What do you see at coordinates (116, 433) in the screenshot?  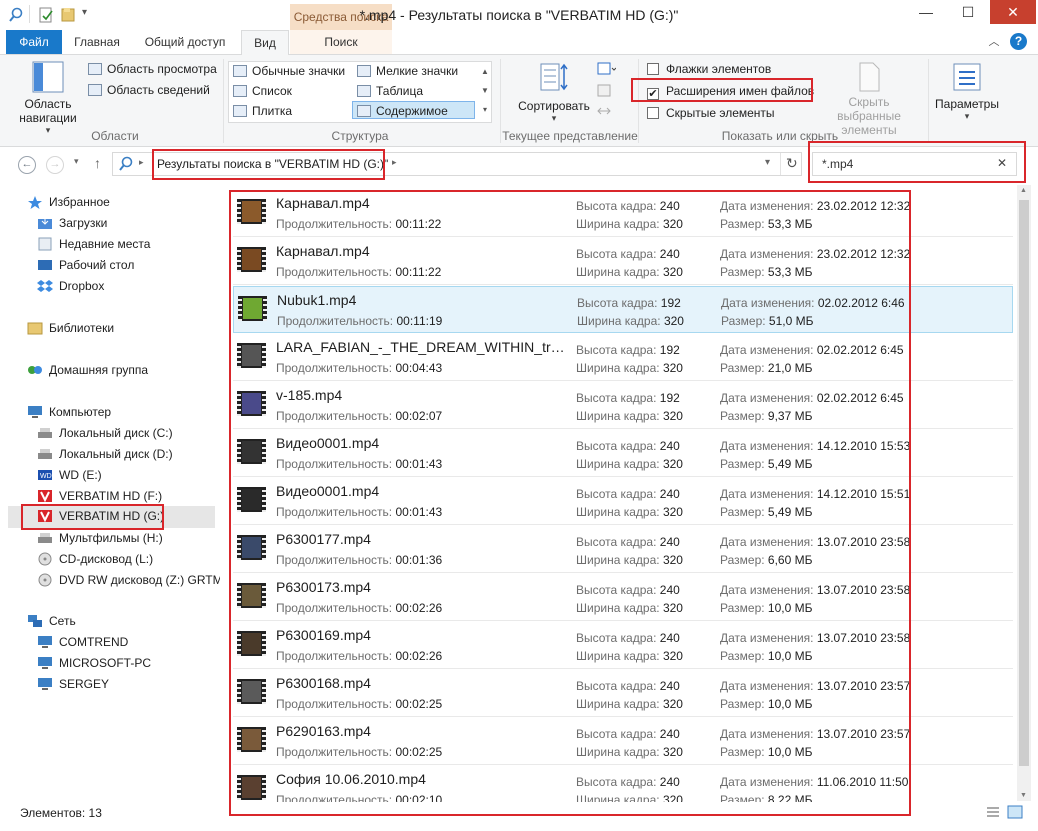 I see `nav-label: Локальный диск (C:)` at bounding box center [116, 433].